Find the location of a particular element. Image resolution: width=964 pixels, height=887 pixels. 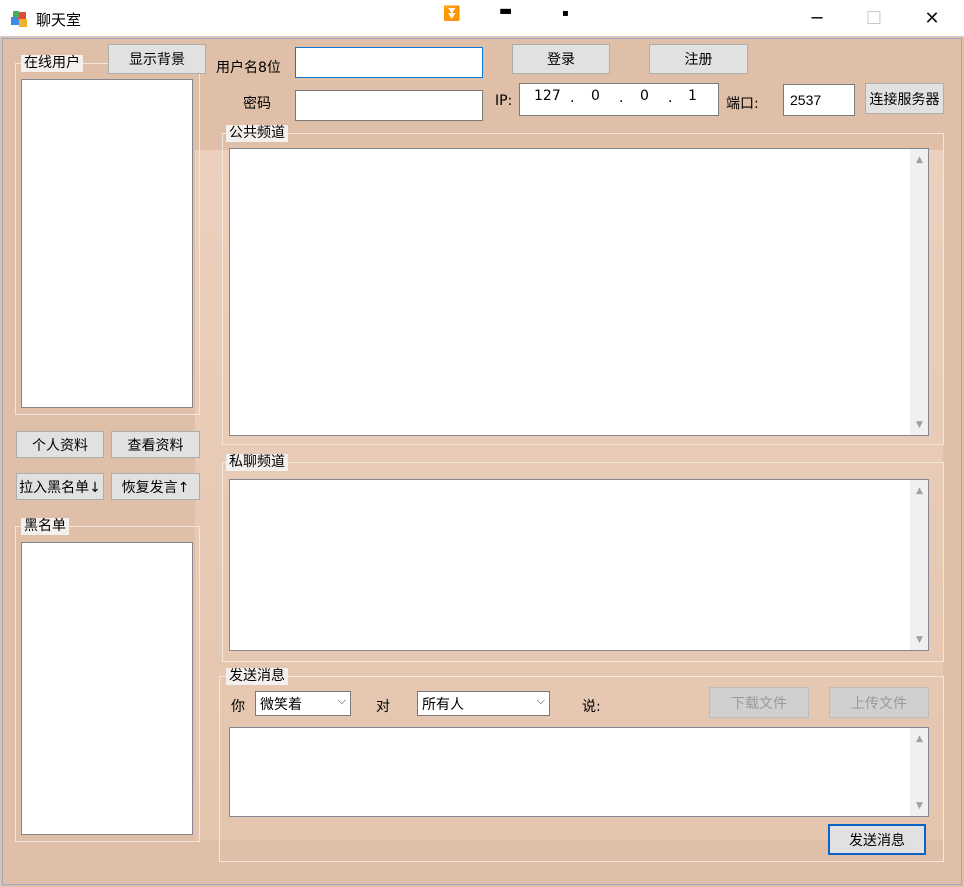

to-label: 对 is located at coordinates (383, 707).